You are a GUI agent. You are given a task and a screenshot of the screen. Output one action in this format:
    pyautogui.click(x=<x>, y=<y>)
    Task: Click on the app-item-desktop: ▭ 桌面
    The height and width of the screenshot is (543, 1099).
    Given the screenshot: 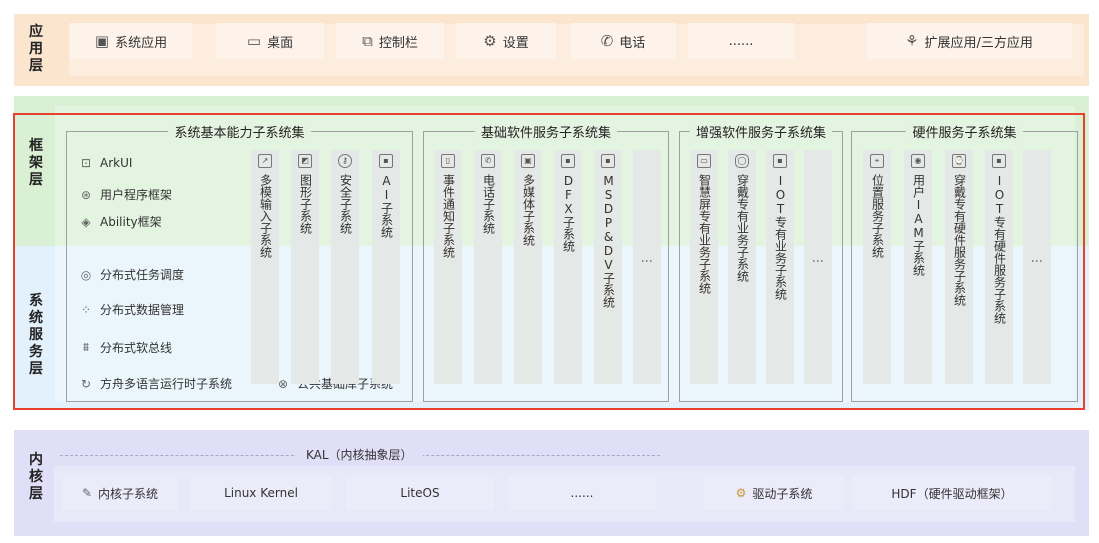 What is the action you would take?
    pyautogui.click(x=270, y=41)
    